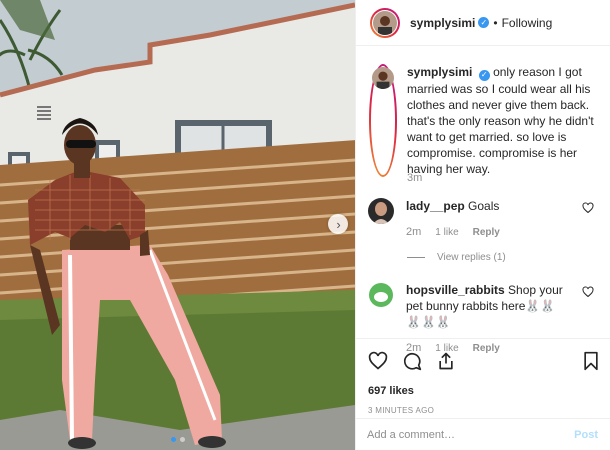 This screenshot has width=610, height=450. I want to click on view-replies-line, so click(416, 257).